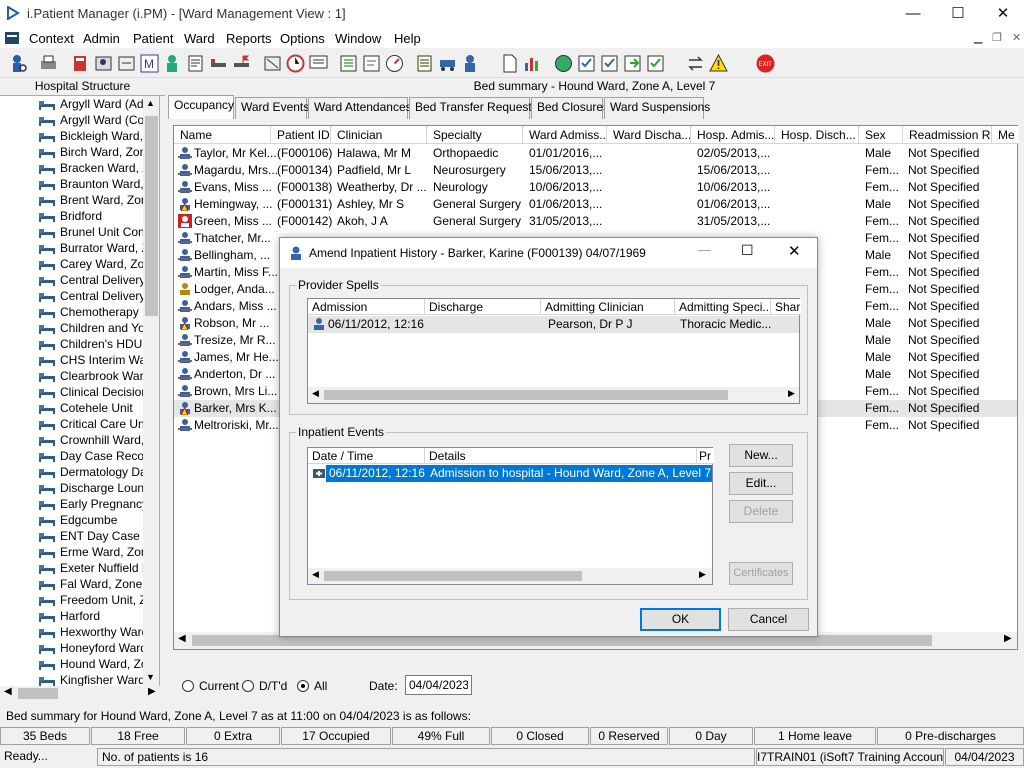  What do you see at coordinates (295, 63) in the screenshot?
I see `clock-icon` at bounding box center [295, 63].